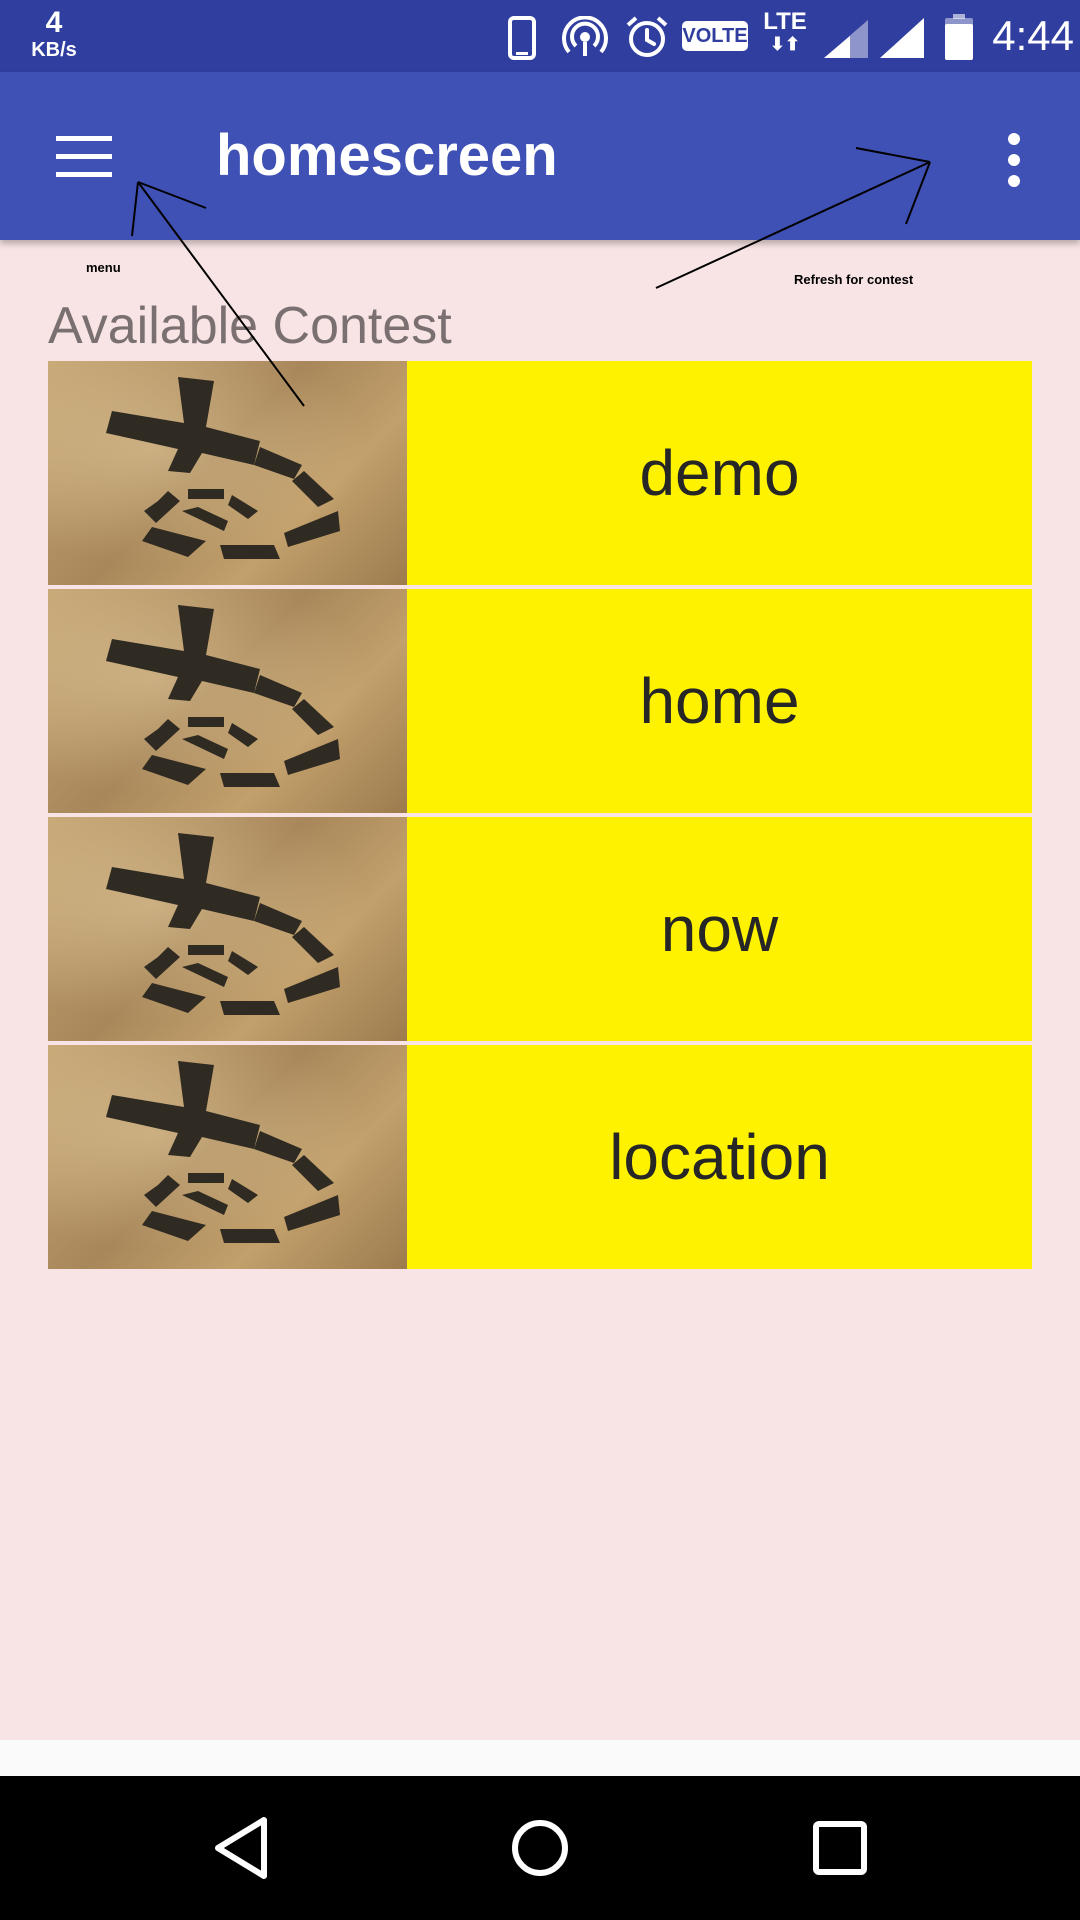 This screenshot has height=1920, width=1080. I want to click on volte-icon: VOLTE, so click(715, 36).